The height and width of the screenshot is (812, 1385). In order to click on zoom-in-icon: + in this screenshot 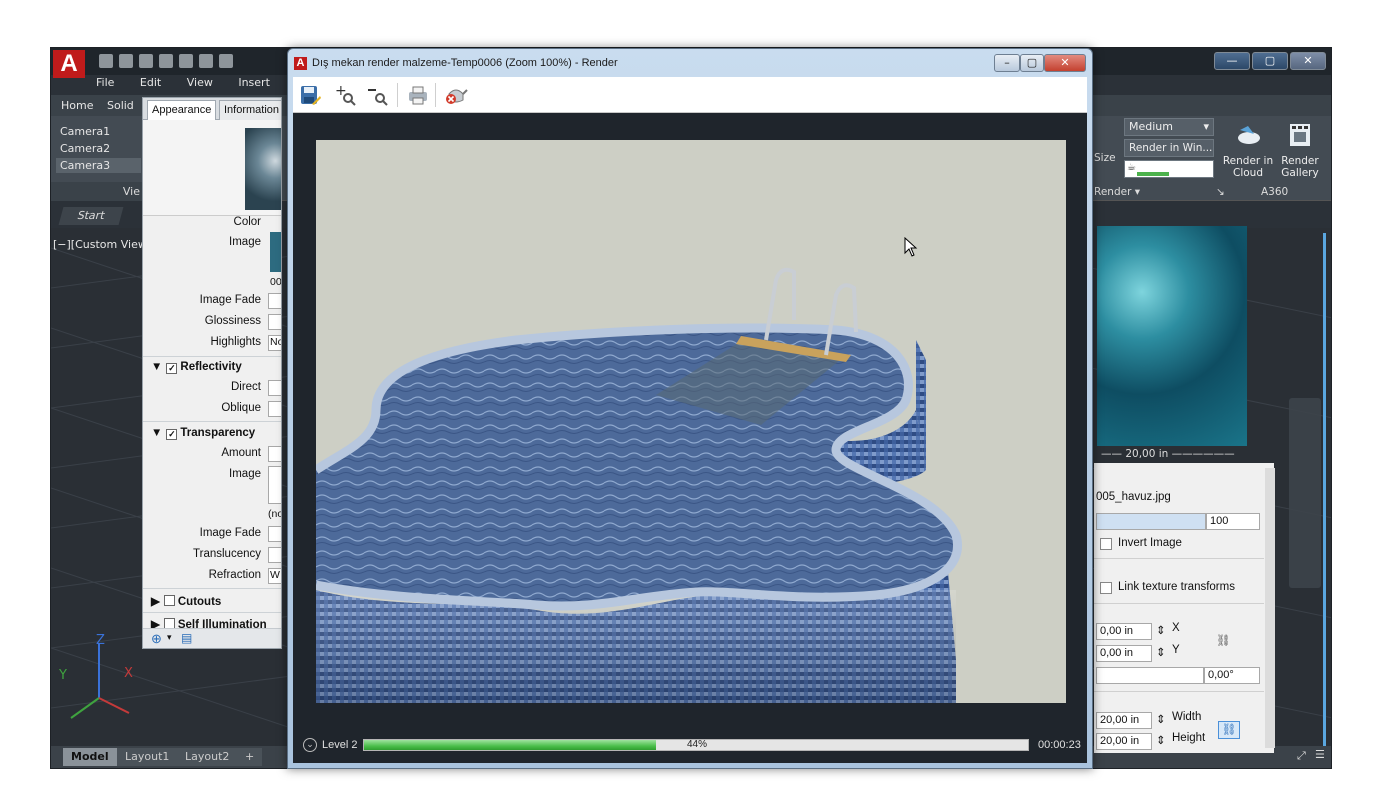, I will do `click(346, 95)`.